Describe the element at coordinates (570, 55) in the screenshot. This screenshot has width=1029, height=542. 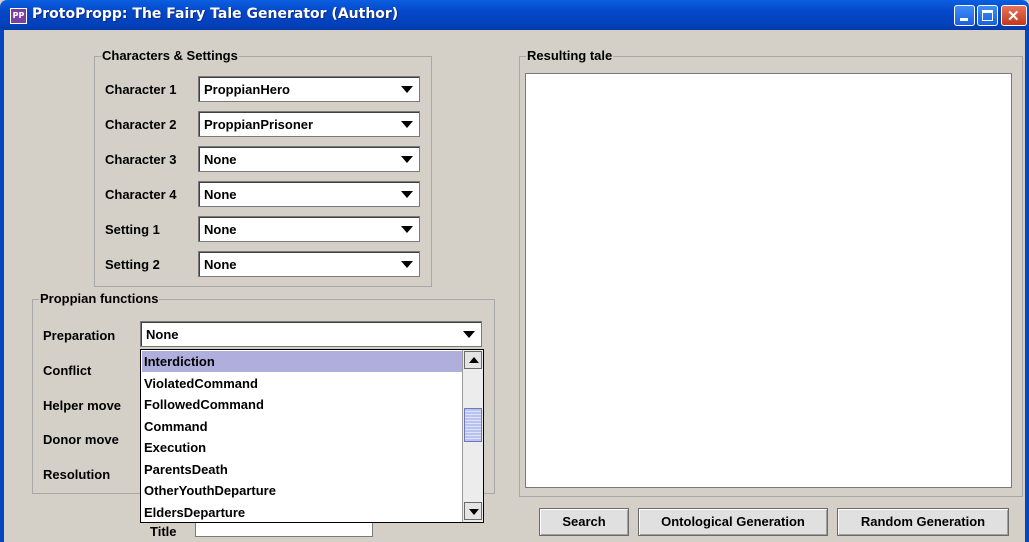
I see `group-label: Resulting tale` at that location.